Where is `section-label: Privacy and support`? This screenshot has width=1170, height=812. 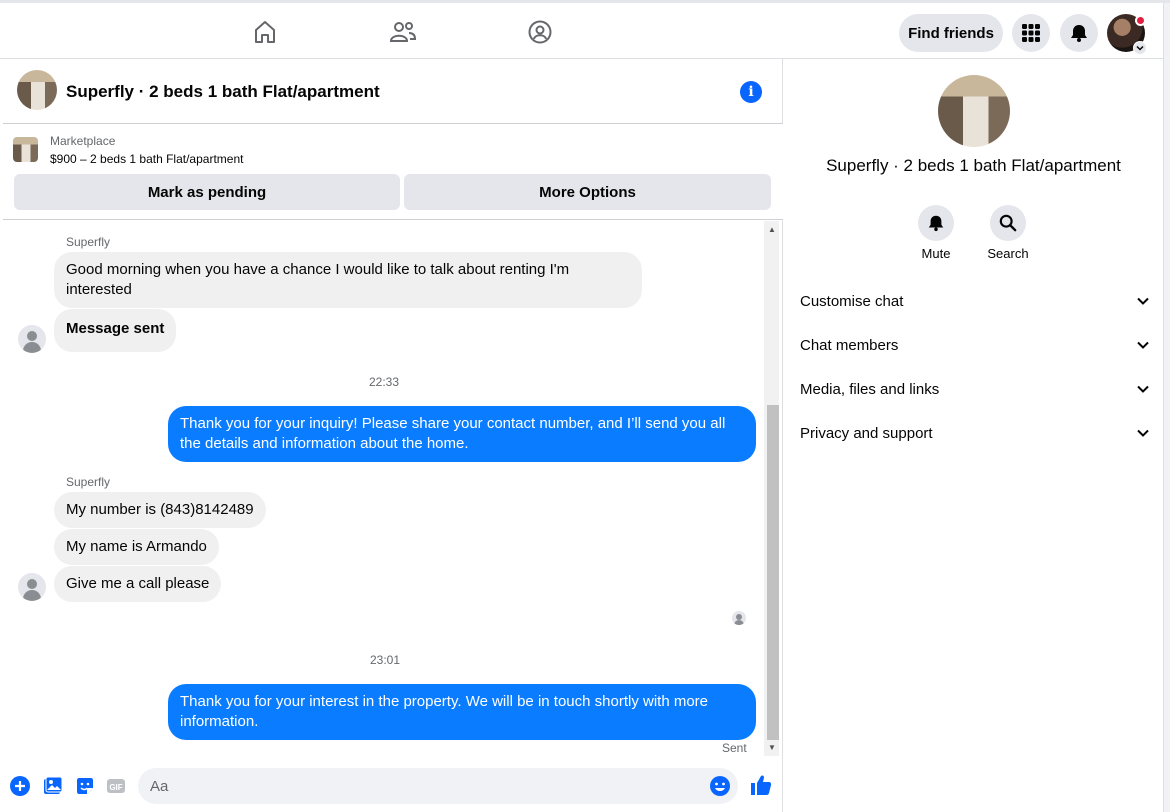 section-label: Privacy and support is located at coordinates (866, 433).